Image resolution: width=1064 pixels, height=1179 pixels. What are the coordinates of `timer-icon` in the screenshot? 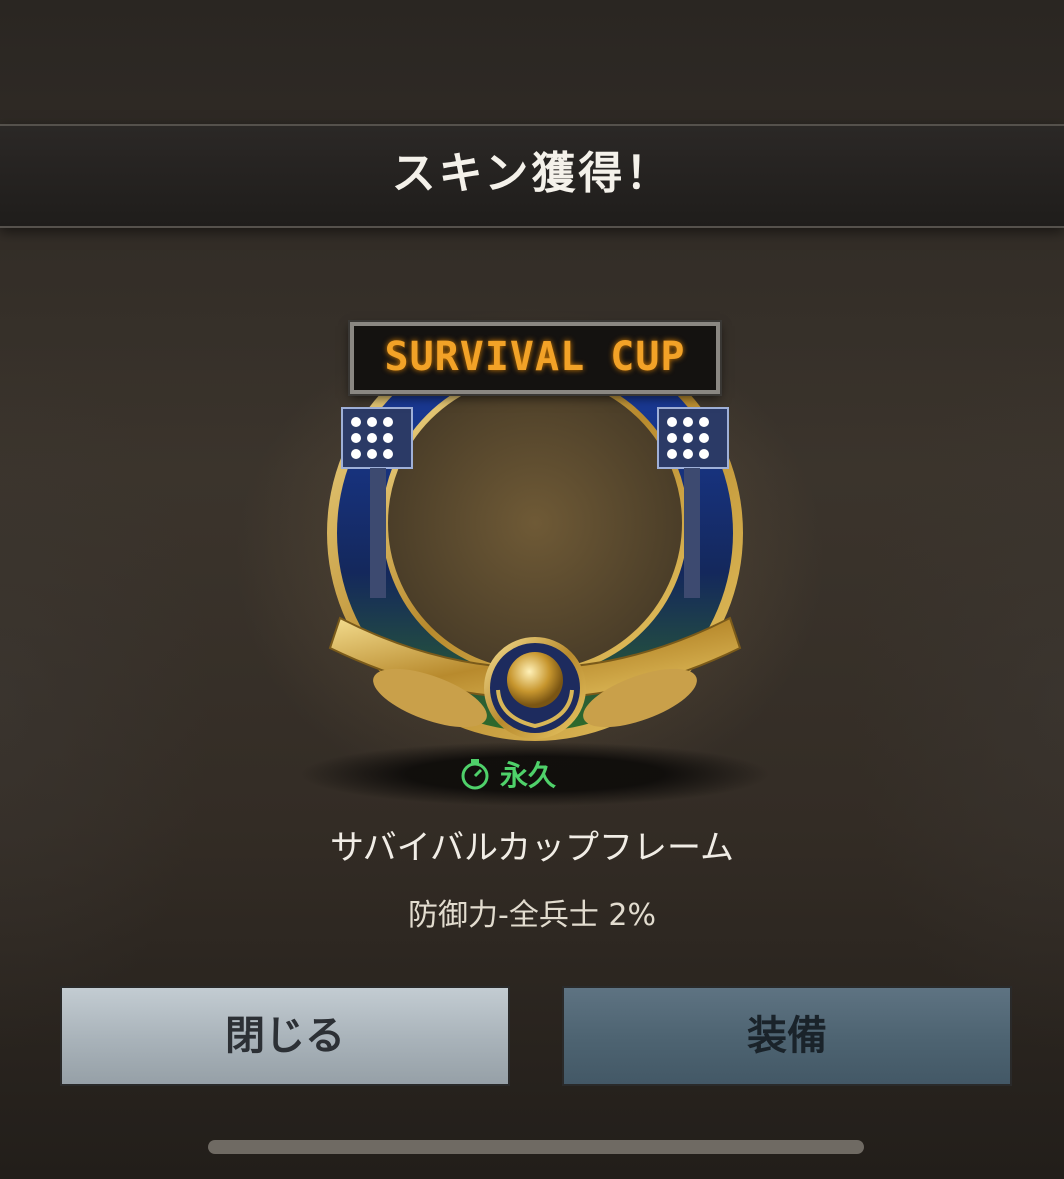 It's located at (475, 774).